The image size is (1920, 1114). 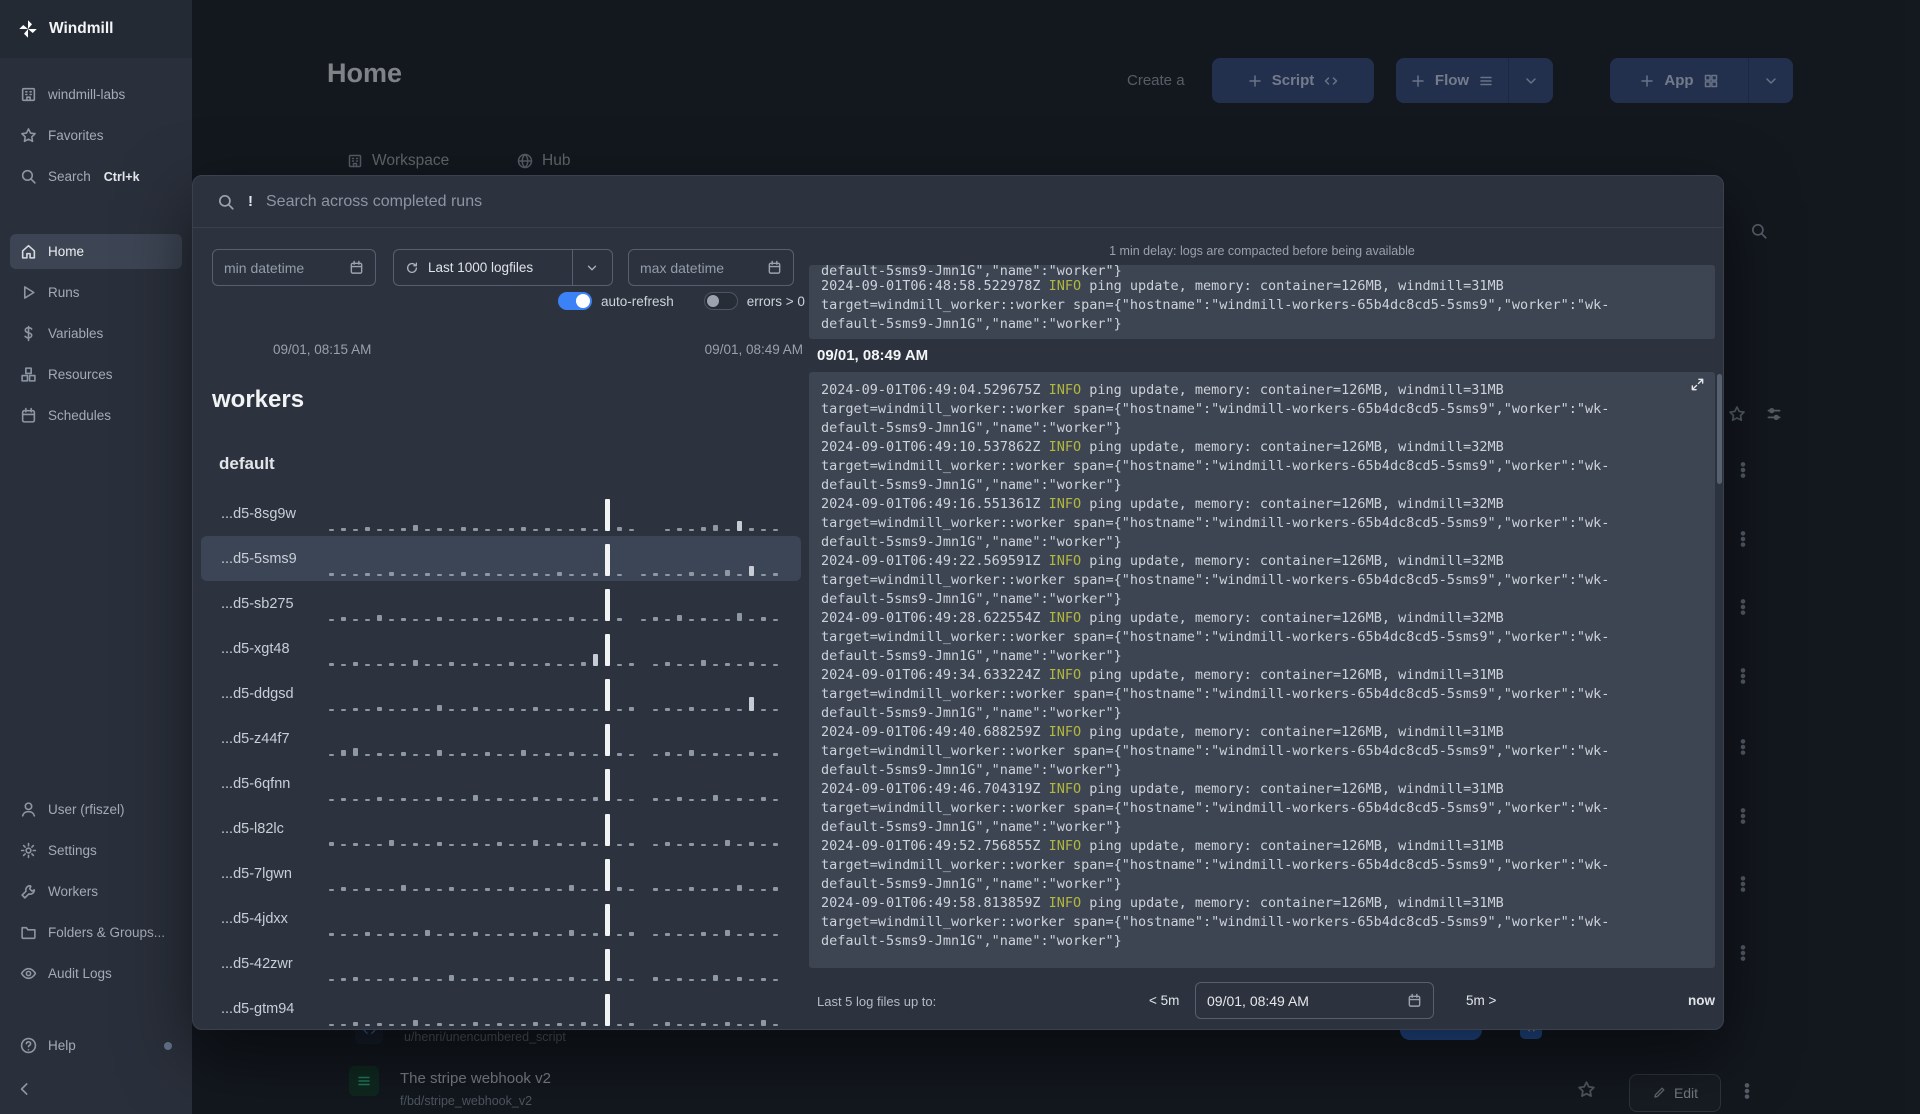 What do you see at coordinates (575, 301) in the screenshot?
I see `auto-refresh-toggle` at bounding box center [575, 301].